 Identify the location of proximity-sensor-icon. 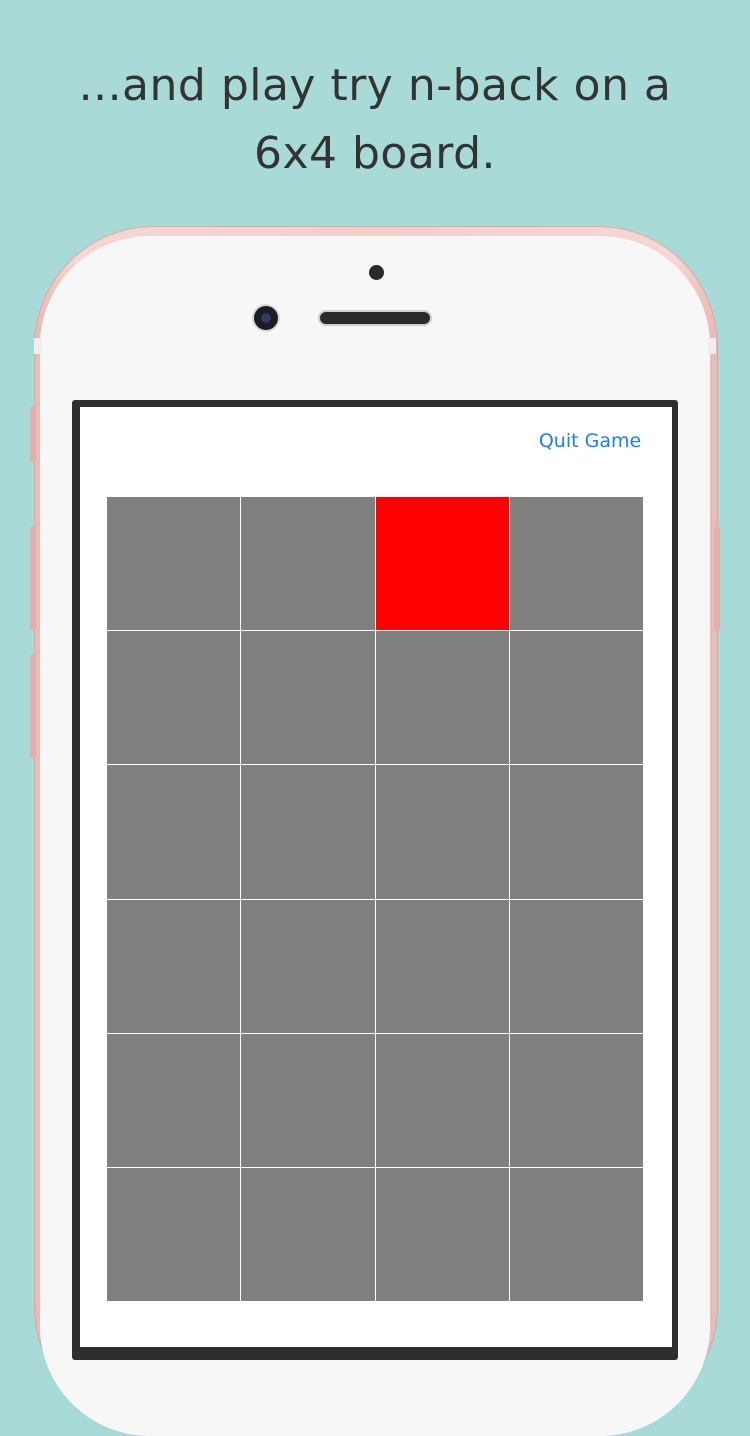
(376, 272).